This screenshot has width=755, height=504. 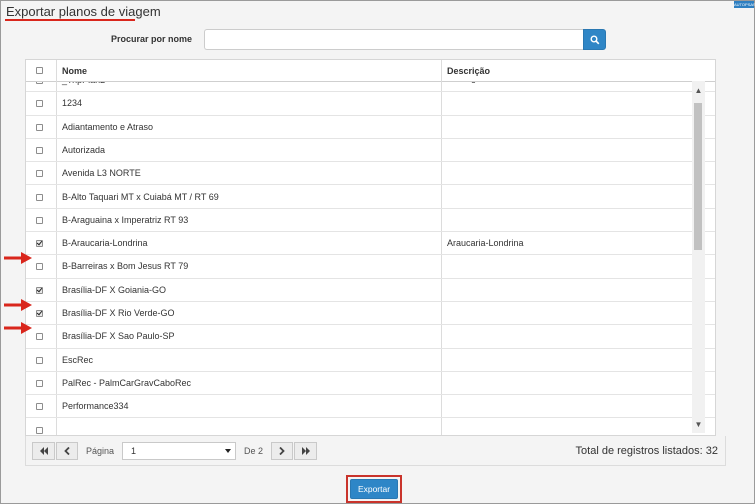 I want to click on search-label: Procurar por nome, so click(x=152, y=39).